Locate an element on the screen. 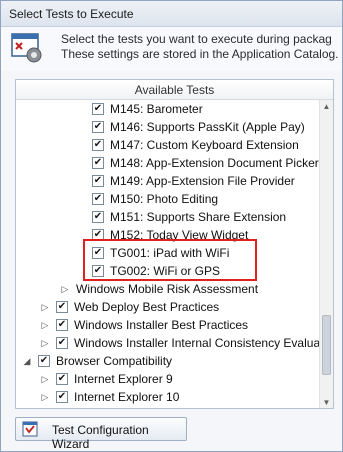 The height and width of the screenshot is (452, 343). tree-item-label: M146: Supports PassKit (Apple Pay) is located at coordinates (207, 127).